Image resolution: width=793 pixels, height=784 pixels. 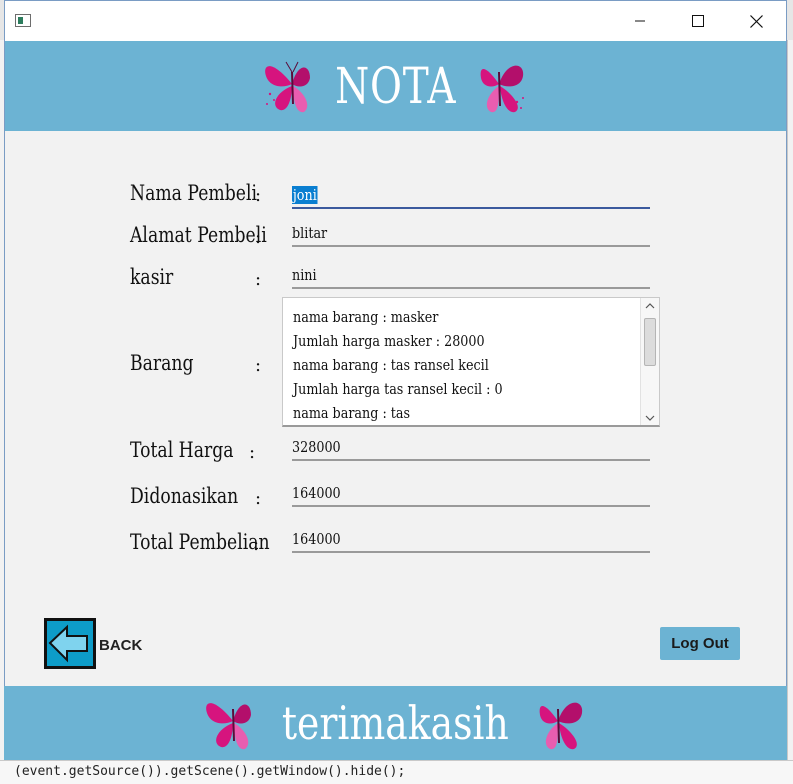 What do you see at coordinates (193, 193) in the screenshot?
I see `nama-pembeli-label: Nama Pembeli` at bounding box center [193, 193].